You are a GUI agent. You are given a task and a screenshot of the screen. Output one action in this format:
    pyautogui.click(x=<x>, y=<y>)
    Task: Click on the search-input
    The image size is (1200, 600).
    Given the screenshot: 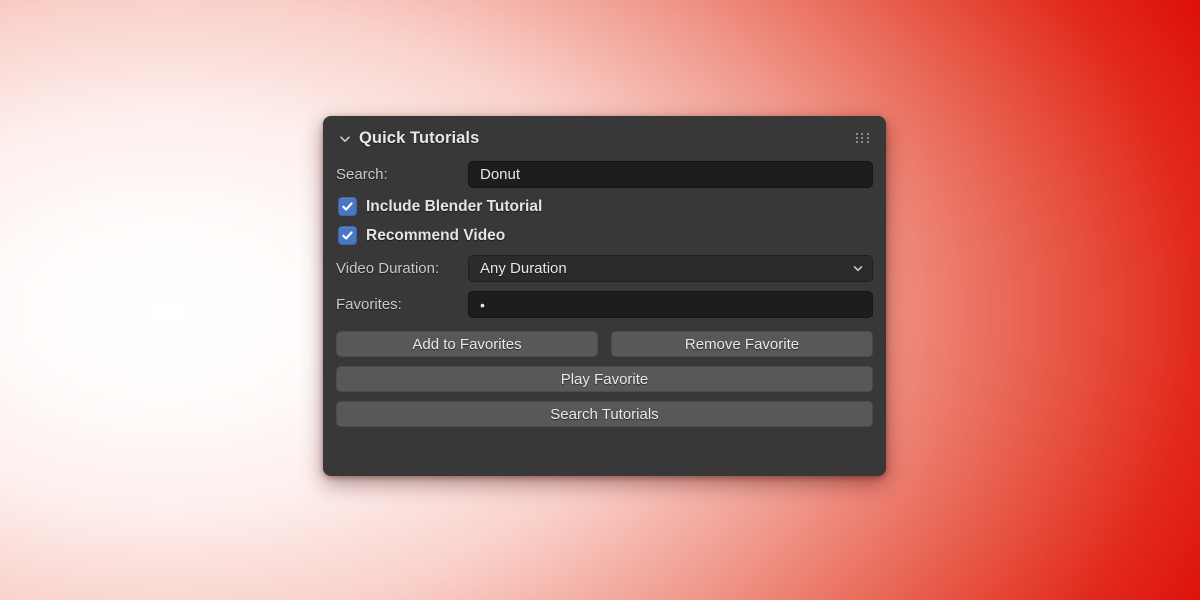 What is the action you would take?
    pyautogui.click(x=670, y=174)
    